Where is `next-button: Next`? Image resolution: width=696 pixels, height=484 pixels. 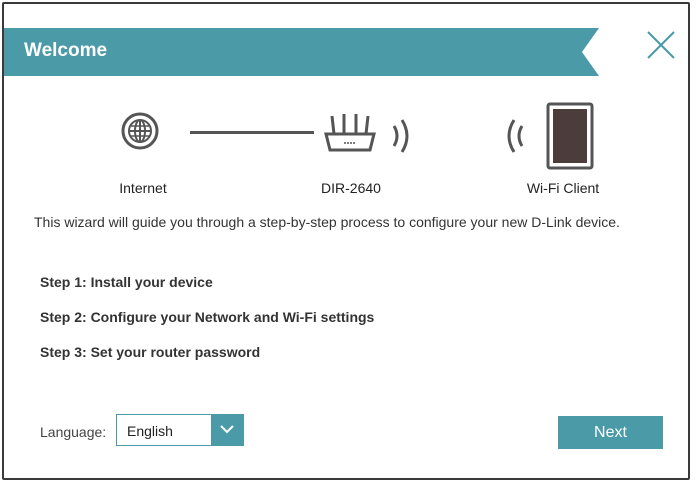 next-button: Next is located at coordinates (610, 432).